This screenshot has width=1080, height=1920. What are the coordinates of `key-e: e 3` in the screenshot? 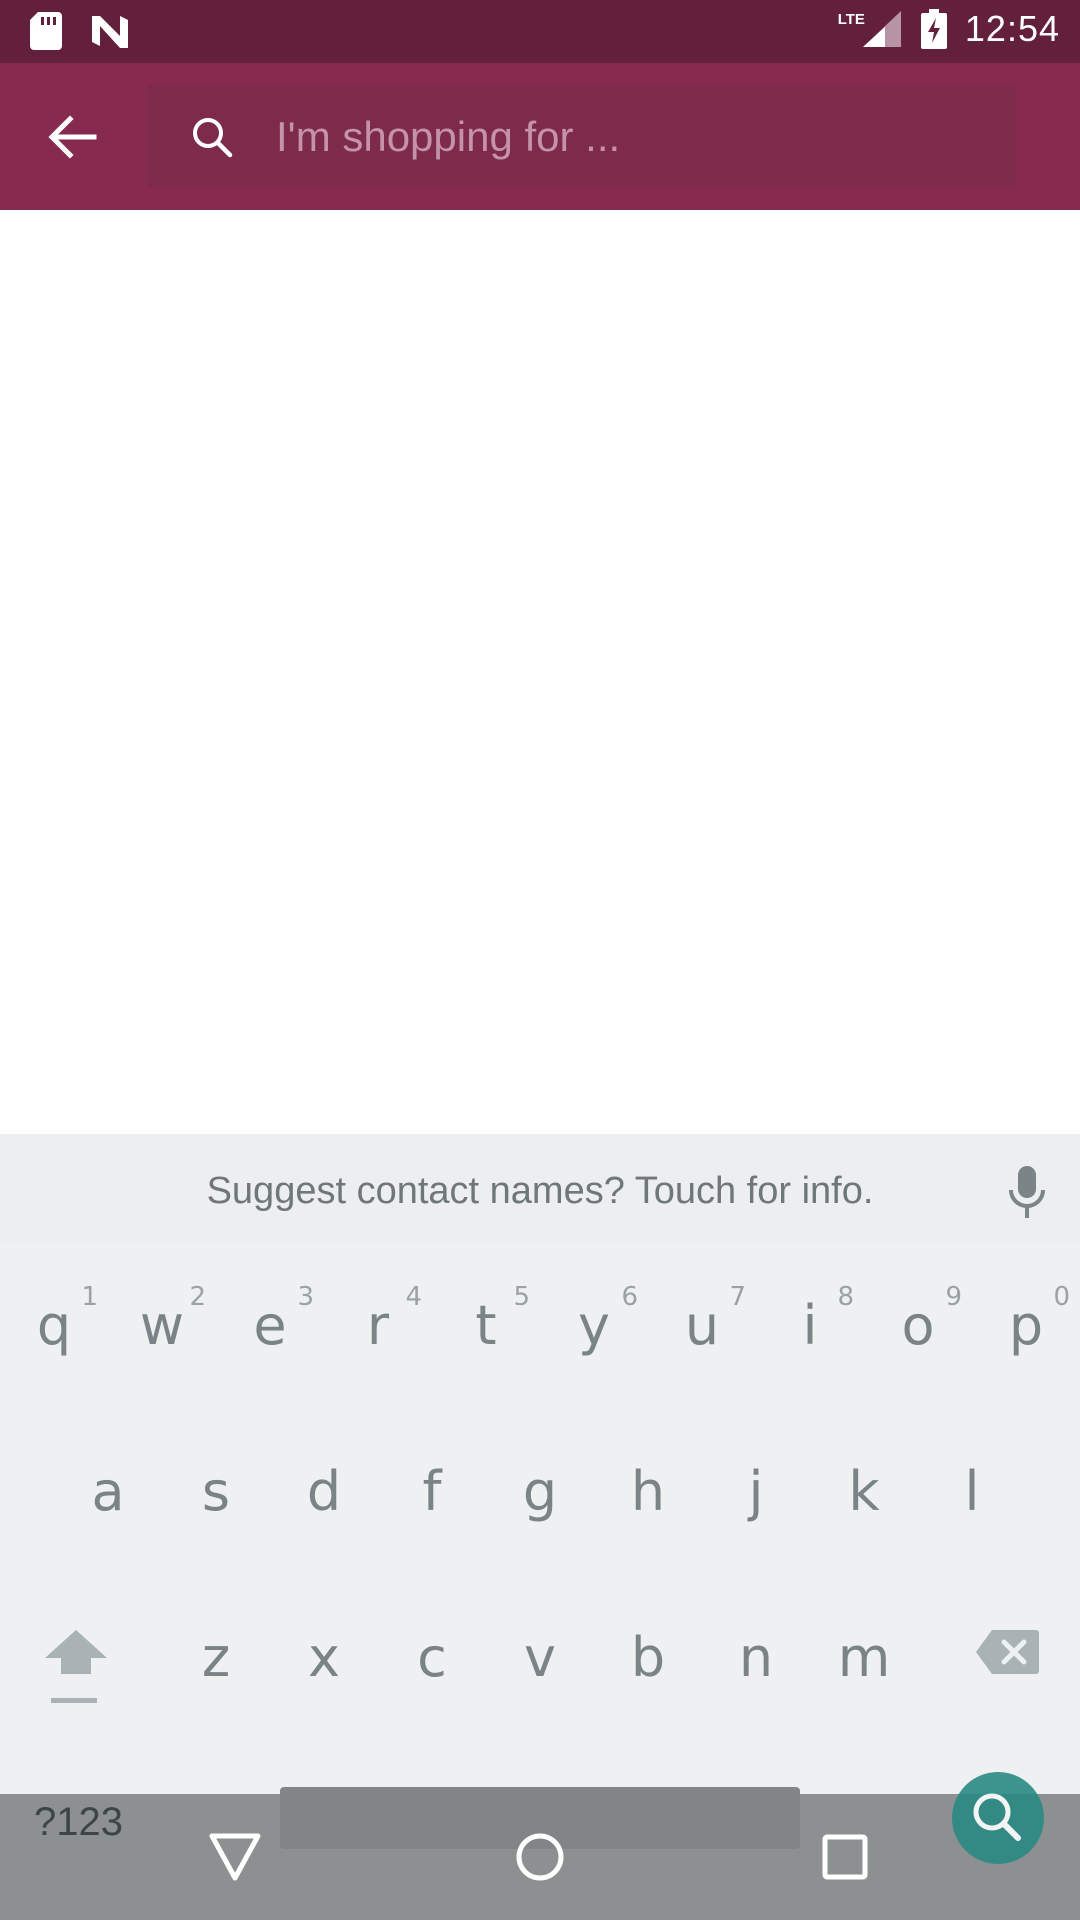 It's located at (277, 1319).